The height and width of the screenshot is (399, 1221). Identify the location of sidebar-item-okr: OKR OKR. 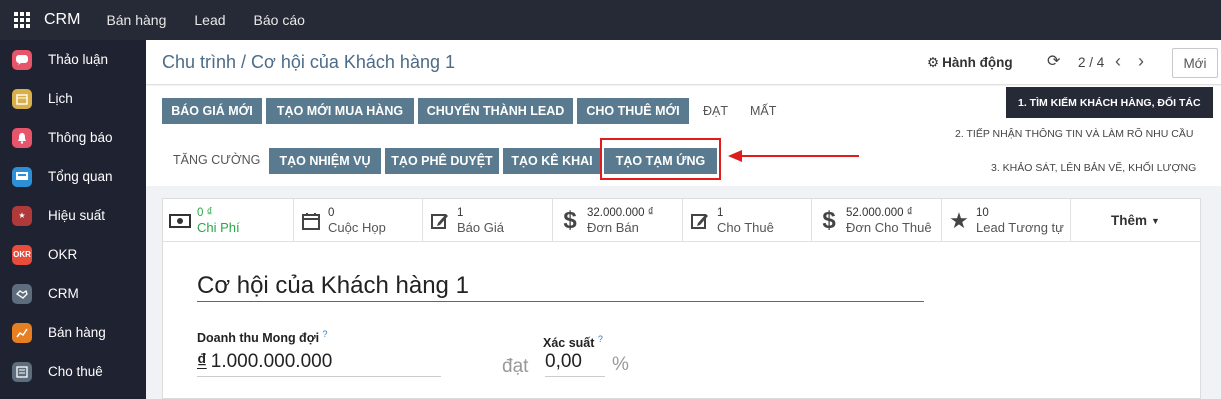
(73, 254).